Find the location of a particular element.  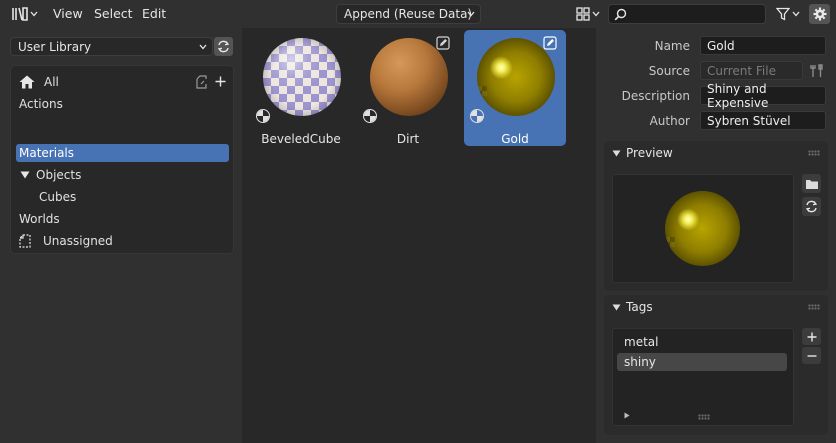

grid-view-icon is located at coordinates (583, 14).